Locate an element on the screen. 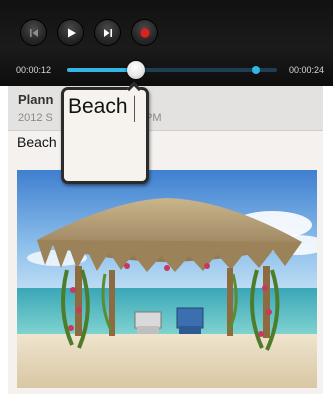 Image resolution: width=333 pixels, height=394 pixels. elapsed-time: 00:00:12 is located at coordinates (34, 70).